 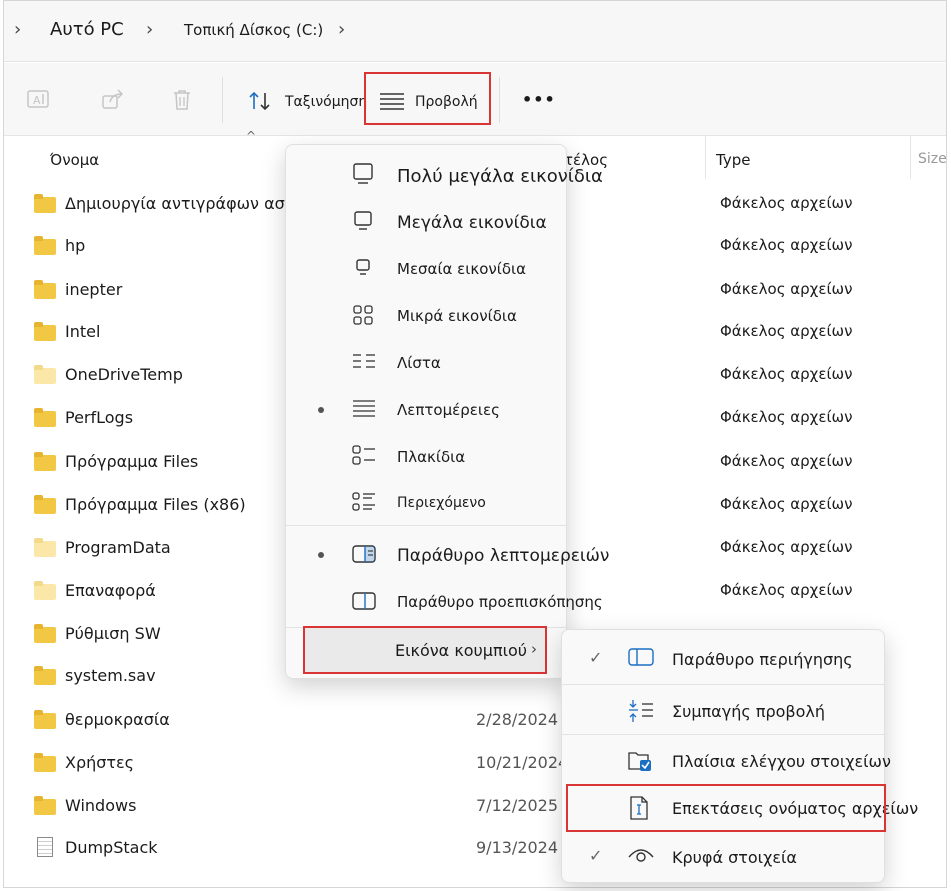 I want to click on view-menu-item: Λίστα, so click(x=426, y=364).